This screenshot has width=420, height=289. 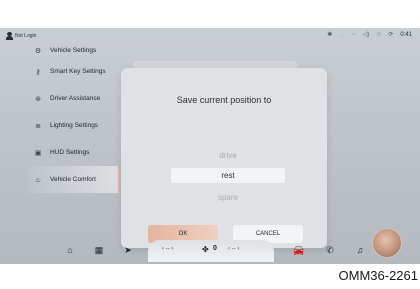 I want to click on wifi-icon: ≈, so click(x=354, y=34).